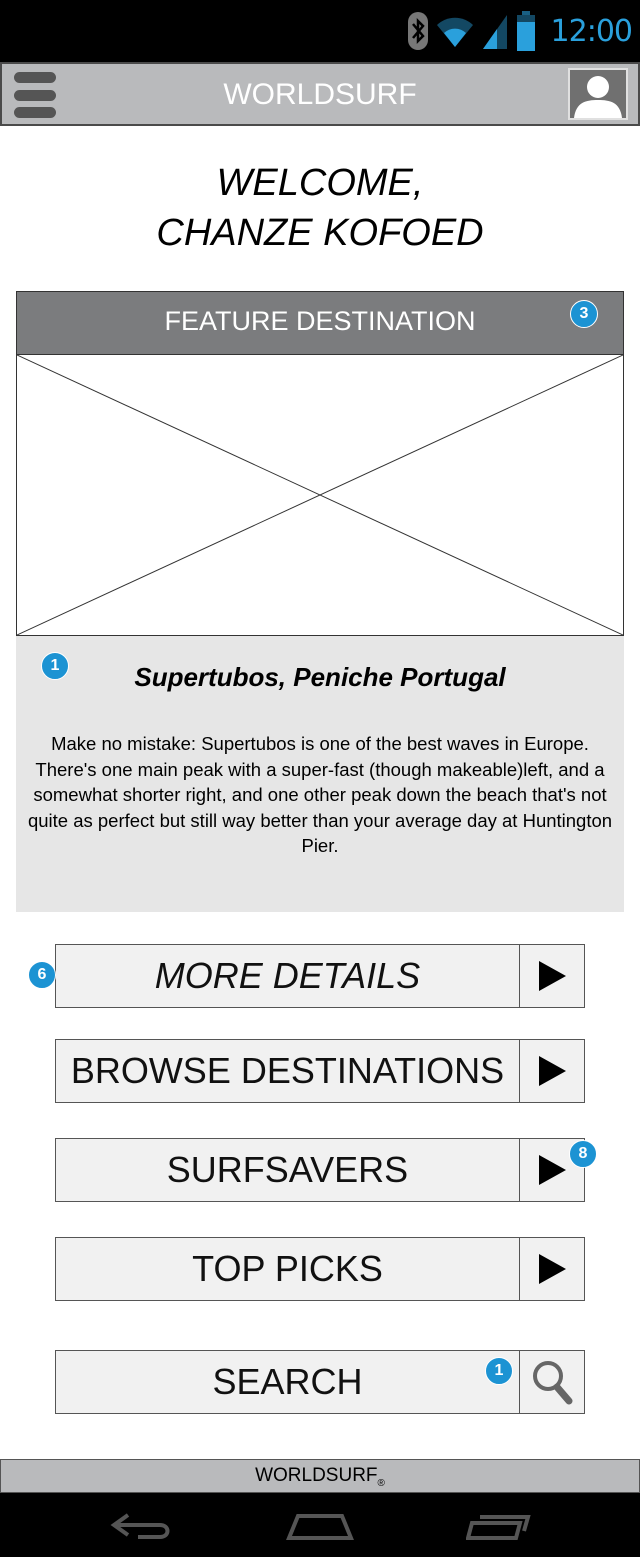 The width and height of the screenshot is (640, 1557). I want to click on search-label: SEARCH, so click(287, 1381).